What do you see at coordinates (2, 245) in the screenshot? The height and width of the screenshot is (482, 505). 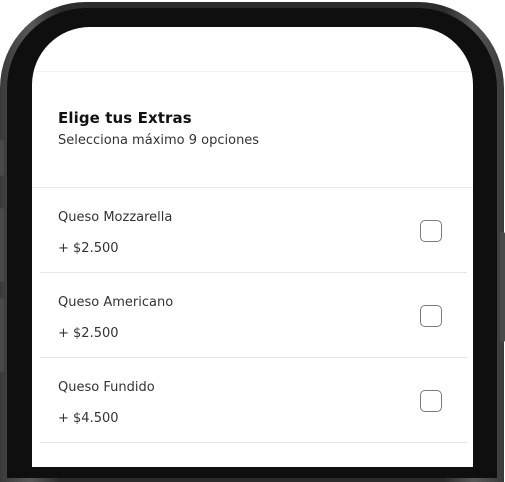 I see `phone-side-button-volume-up` at bounding box center [2, 245].